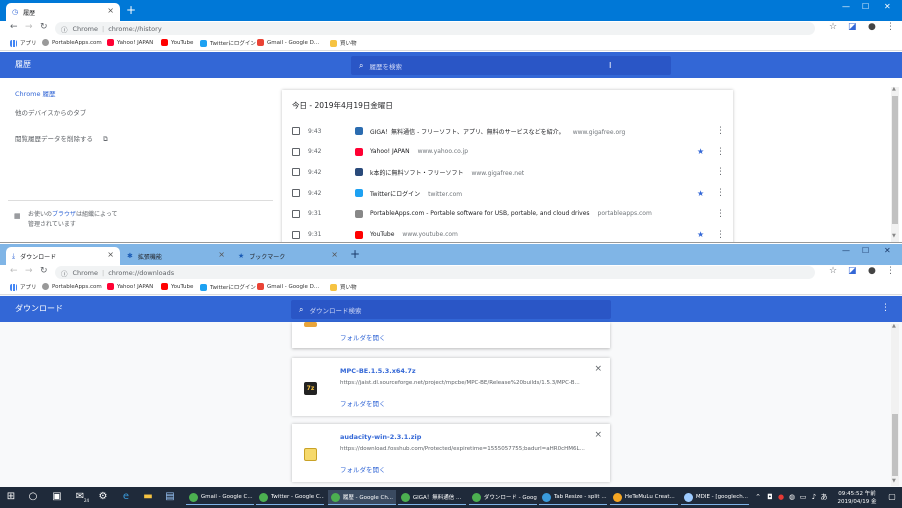  Describe the element at coordinates (380, 437) in the screenshot. I see `file-name-link: audacity-win-2.3.1.zip` at that location.